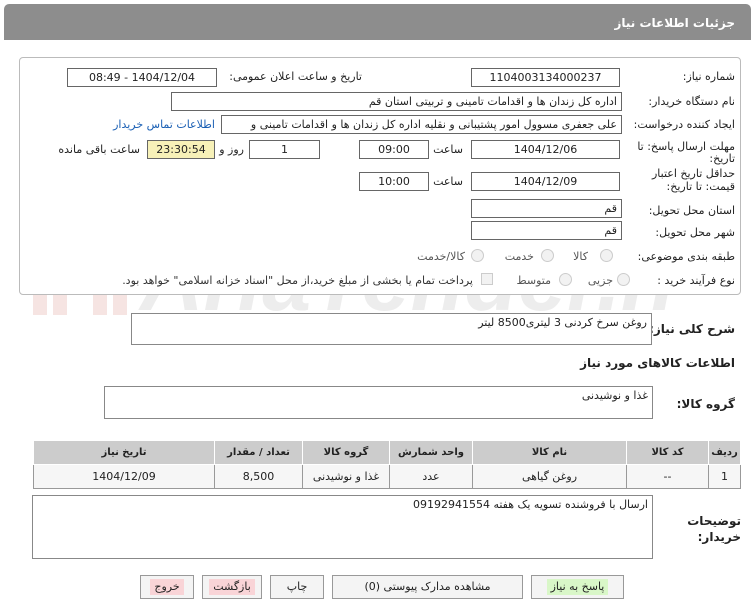 The height and width of the screenshot is (614, 755). I want to click on validity-label: حداقل تاریخ اعتبار, so click(693, 173).